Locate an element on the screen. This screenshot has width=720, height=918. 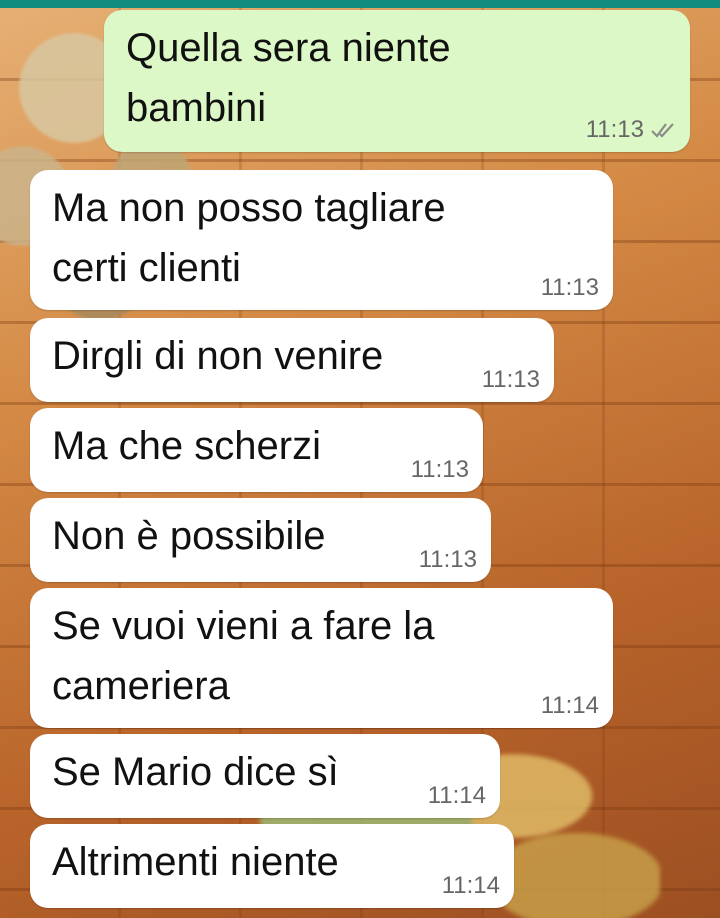
message-text: Se Mario dice sì is located at coordinates (195, 772).